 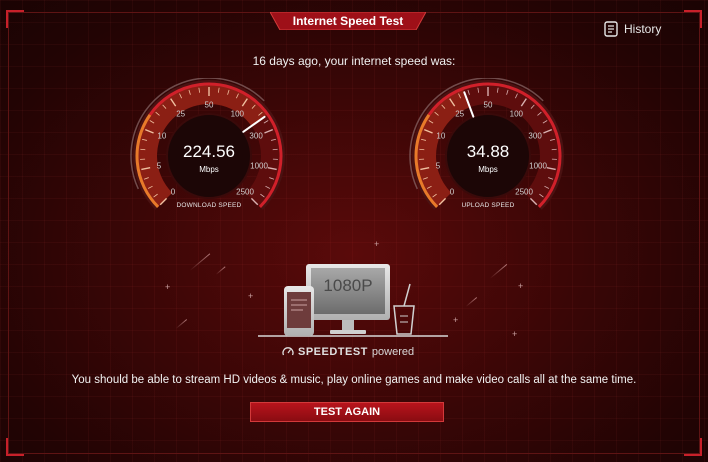 I want to click on monitor-resolution-text: 1080P, so click(x=348, y=285).